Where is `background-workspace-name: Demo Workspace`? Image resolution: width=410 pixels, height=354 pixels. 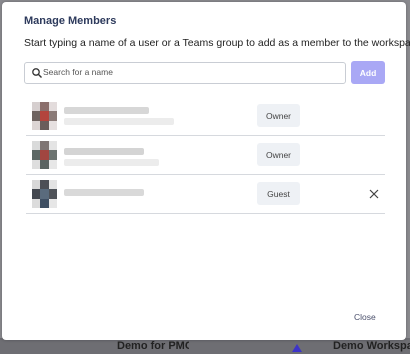 background-workspace-name: Demo Workspace is located at coordinates (371, 346).